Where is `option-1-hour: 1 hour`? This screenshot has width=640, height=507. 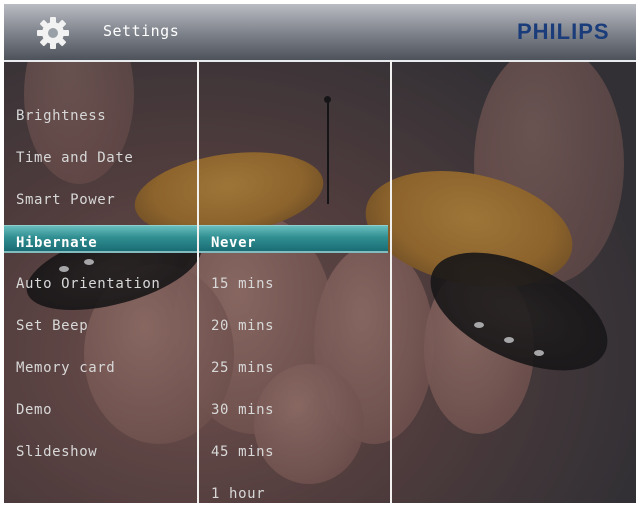 option-1-hour: 1 hour is located at coordinates (238, 494).